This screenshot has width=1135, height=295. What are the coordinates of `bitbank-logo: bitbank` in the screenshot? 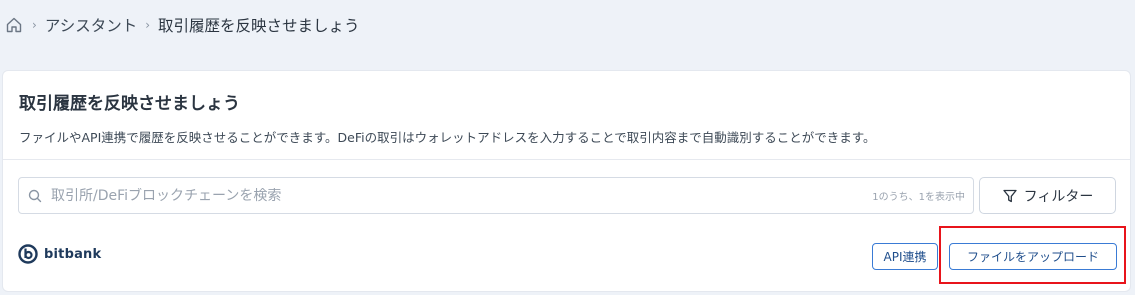 It's located at (59, 254).